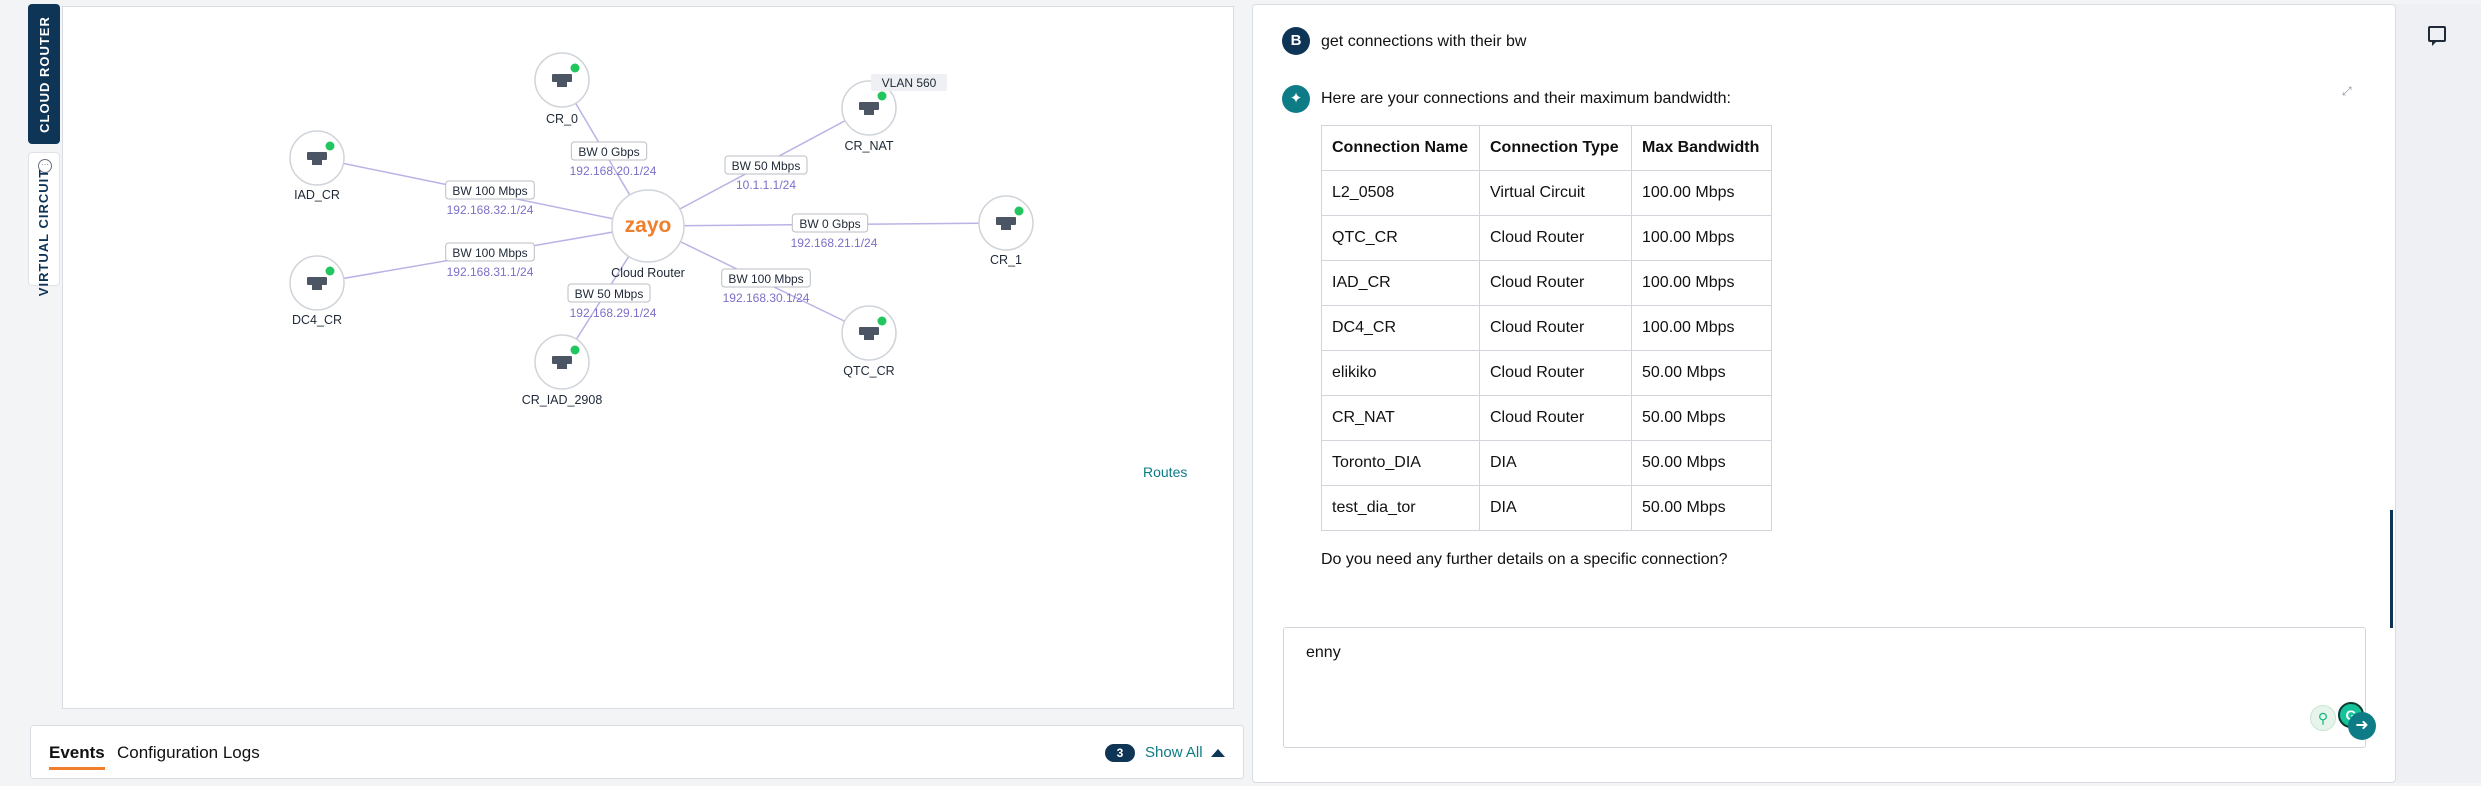  What do you see at coordinates (490, 210) in the screenshot?
I see `ip-address-label: 192.168.32.1/24` at bounding box center [490, 210].